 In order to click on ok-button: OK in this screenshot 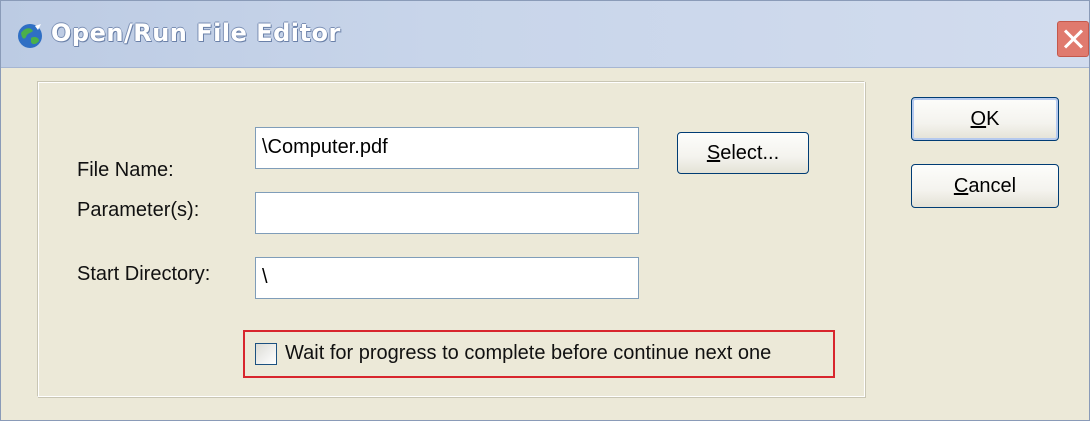, I will do `click(985, 119)`.